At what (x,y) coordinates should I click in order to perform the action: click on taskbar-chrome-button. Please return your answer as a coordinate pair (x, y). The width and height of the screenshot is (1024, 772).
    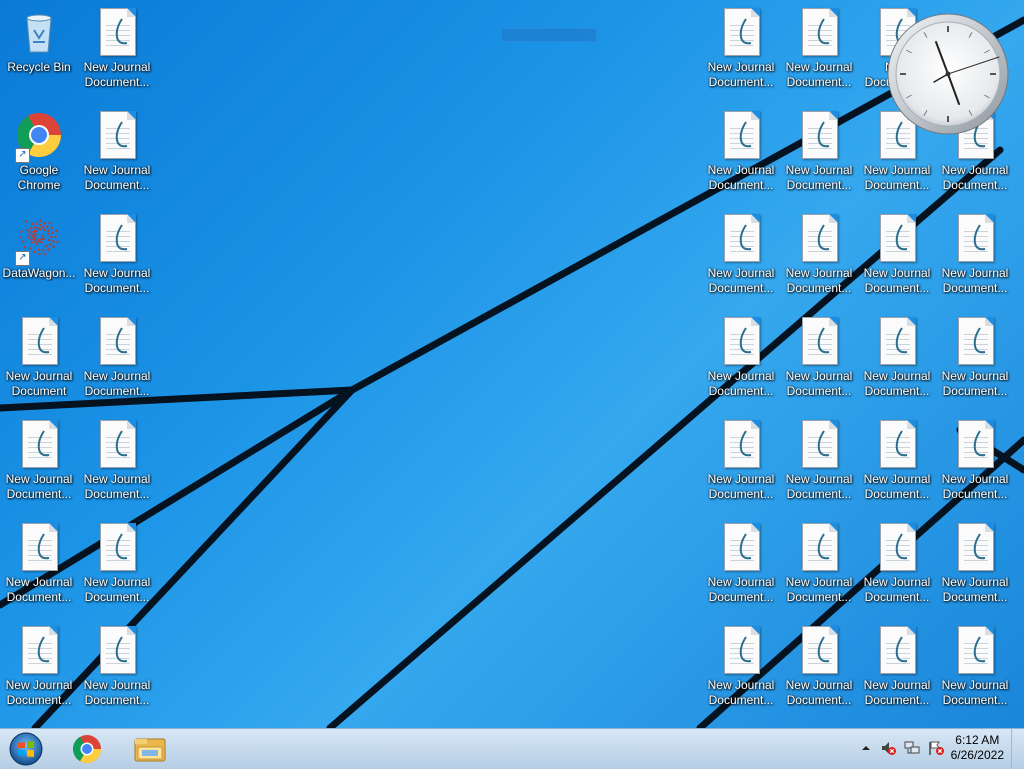
    Looking at the image, I should click on (87, 749).